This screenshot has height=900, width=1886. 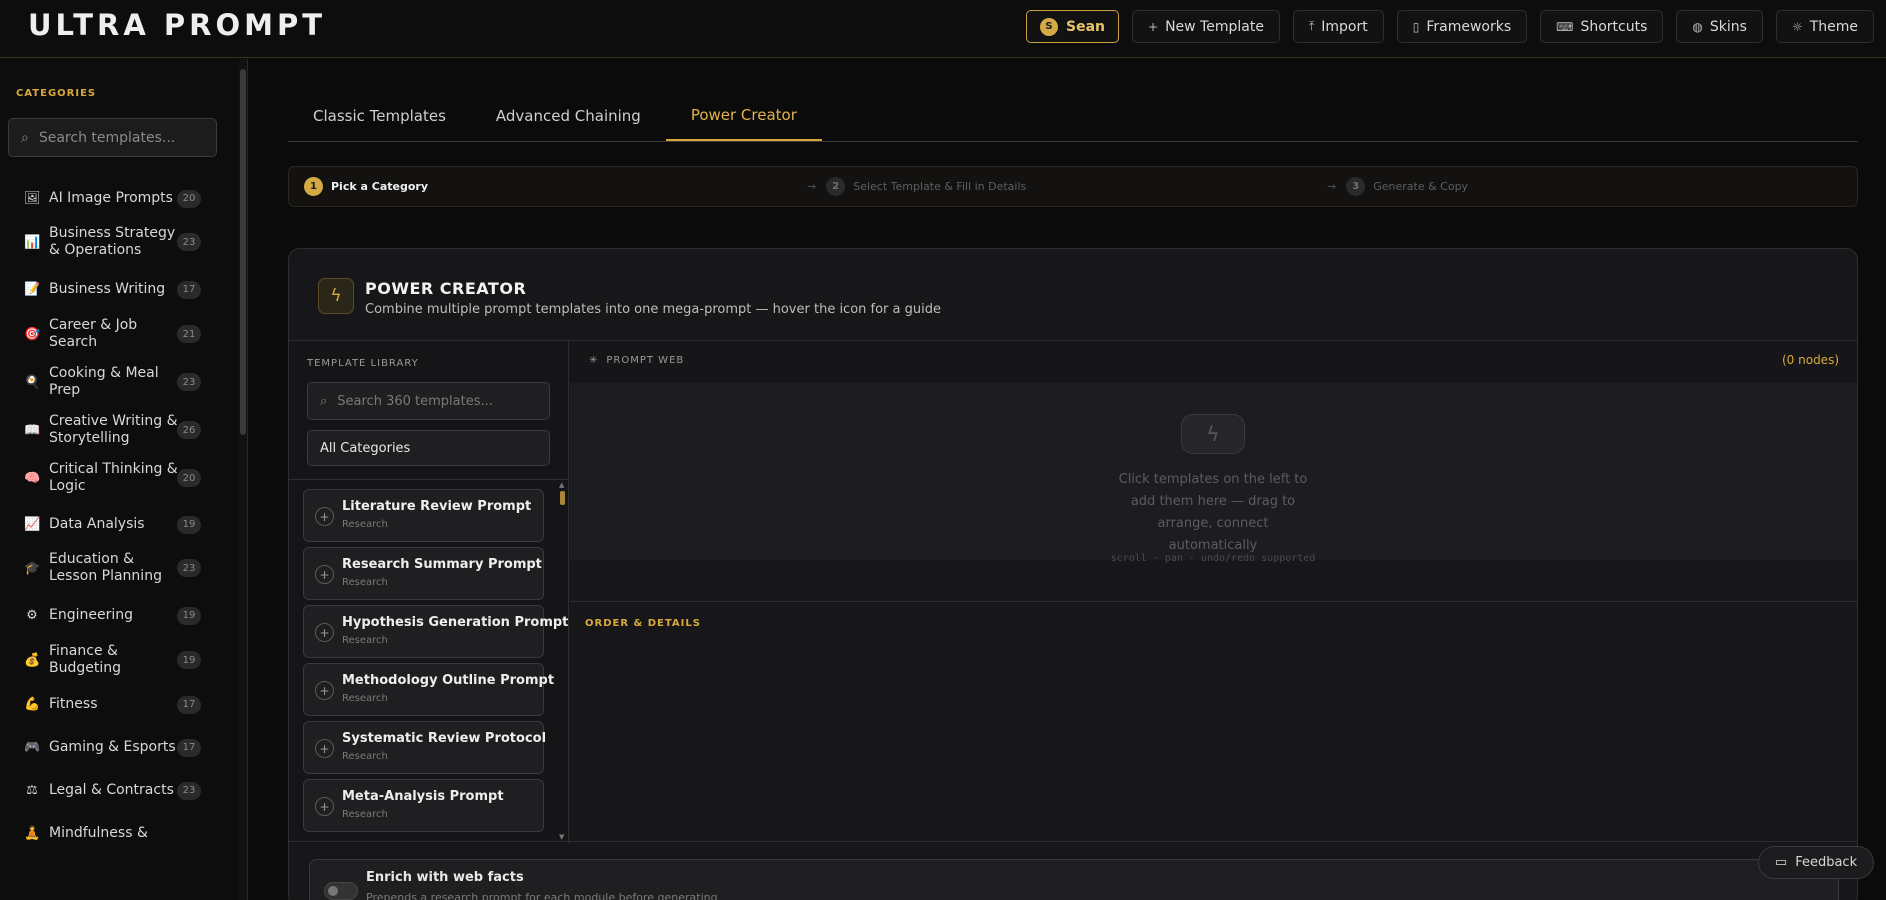 What do you see at coordinates (643, 623) in the screenshot?
I see `order-details-title: ORDER & DETAILS` at bounding box center [643, 623].